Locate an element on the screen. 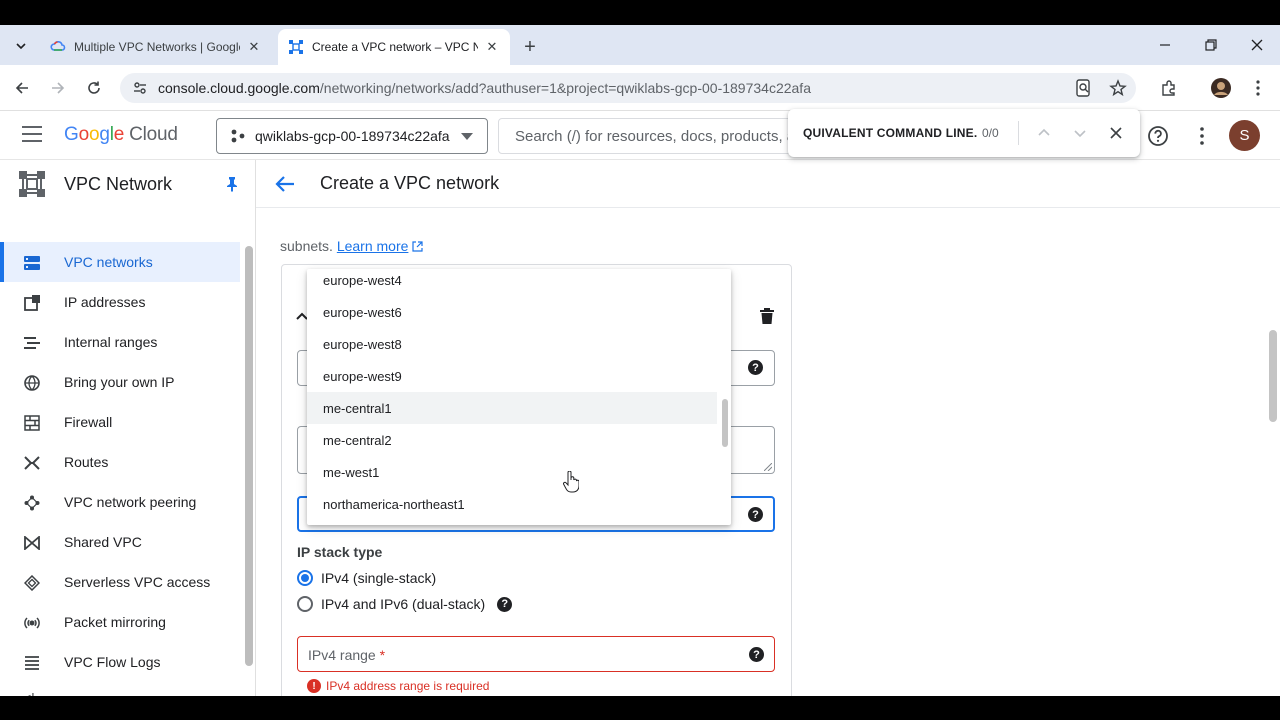 This screenshot has width=1280, height=720. back-arrow-icon is located at coordinates (285, 184).